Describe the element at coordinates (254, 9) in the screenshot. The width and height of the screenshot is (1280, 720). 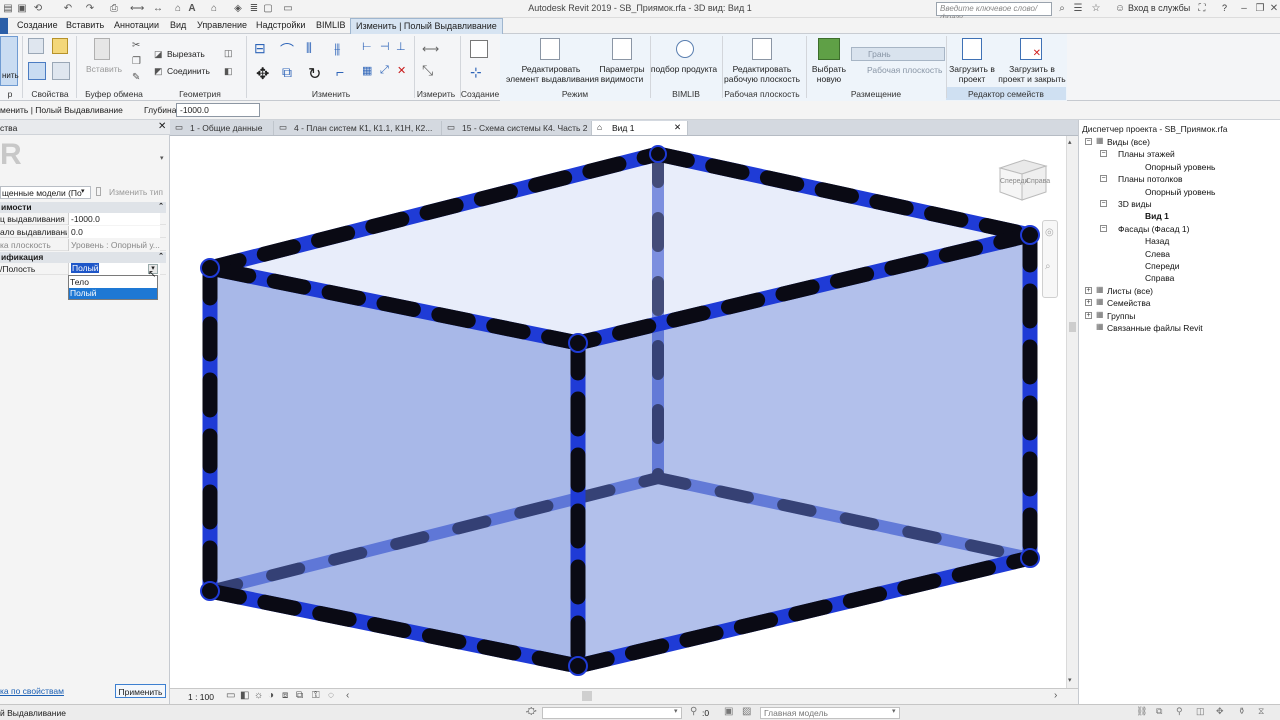
I see `thin-lines-icon: ≣` at that location.